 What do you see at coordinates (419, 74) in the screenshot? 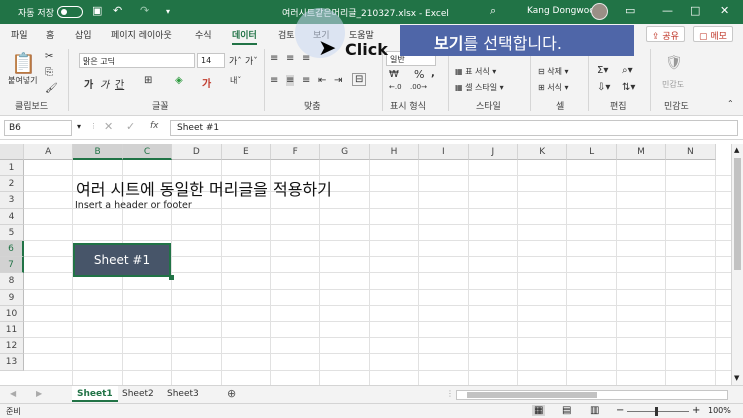
I see `percent-icon: %` at bounding box center [419, 74].